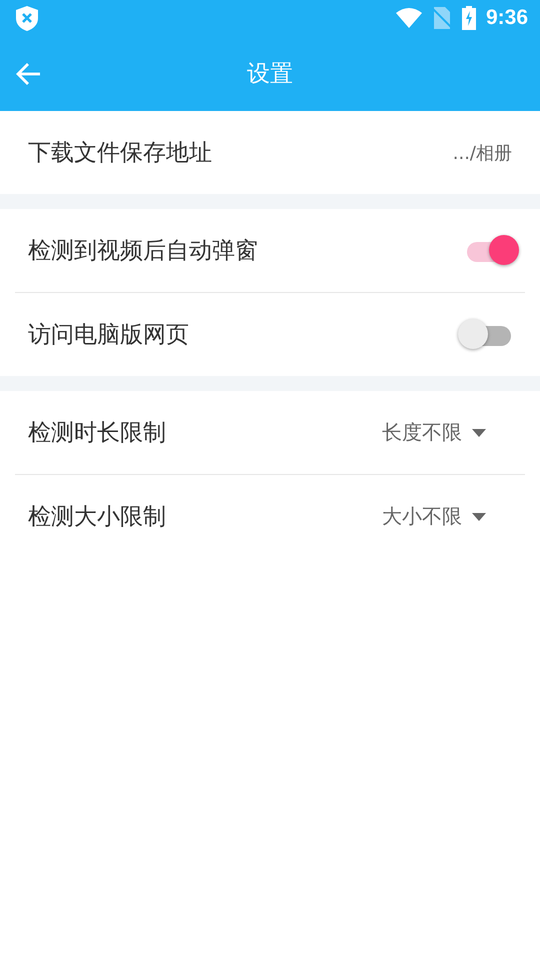 Image resolution: width=540 pixels, height=960 pixels. I want to click on clock-time: 9:36, so click(507, 18).